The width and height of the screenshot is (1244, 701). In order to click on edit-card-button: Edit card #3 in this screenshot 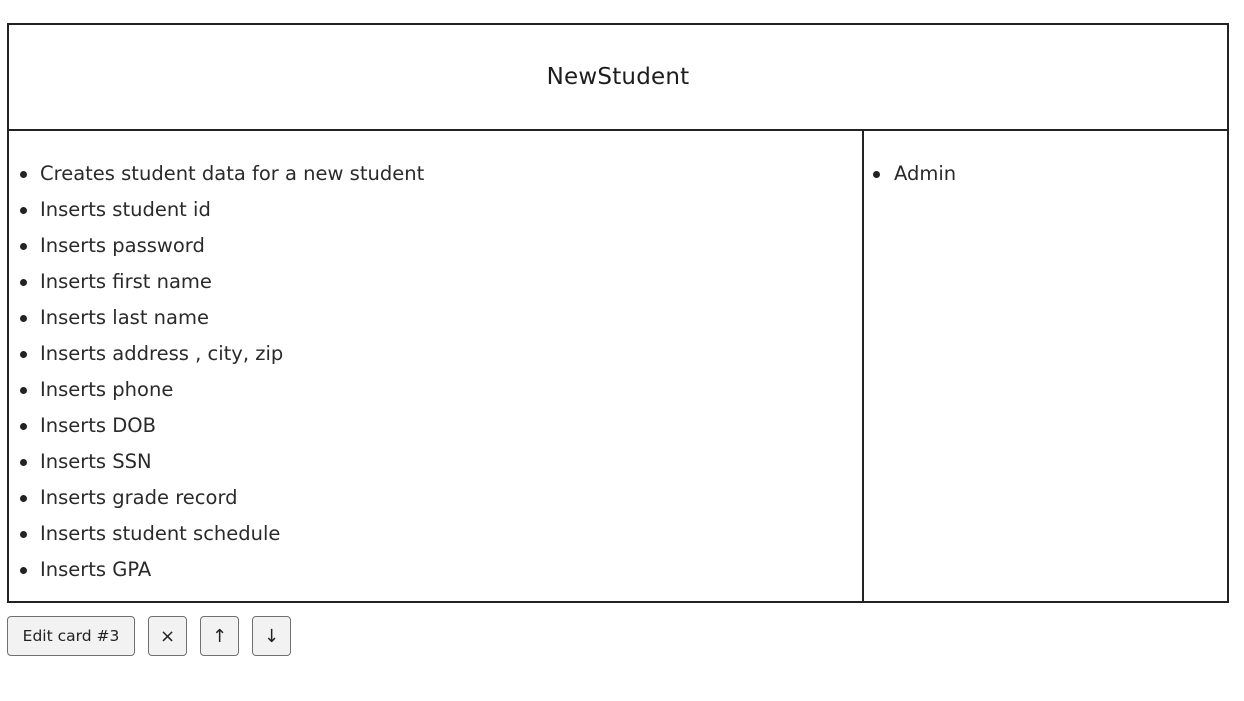, I will do `click(71, 636)`.